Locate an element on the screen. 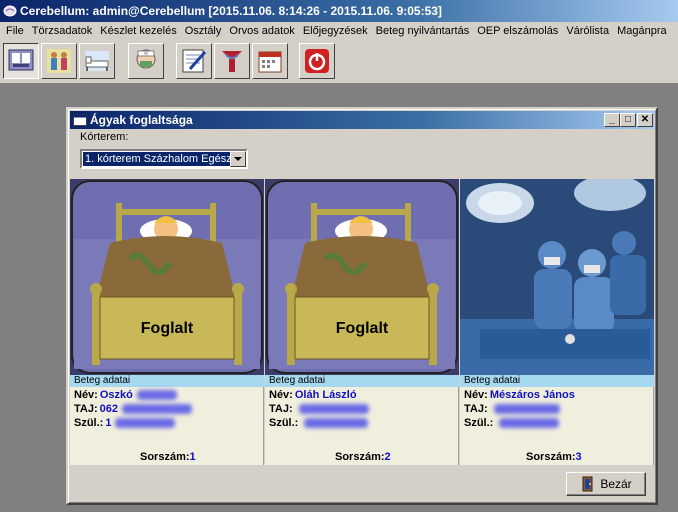  calendar-icon is located at coordinates (270, 62).